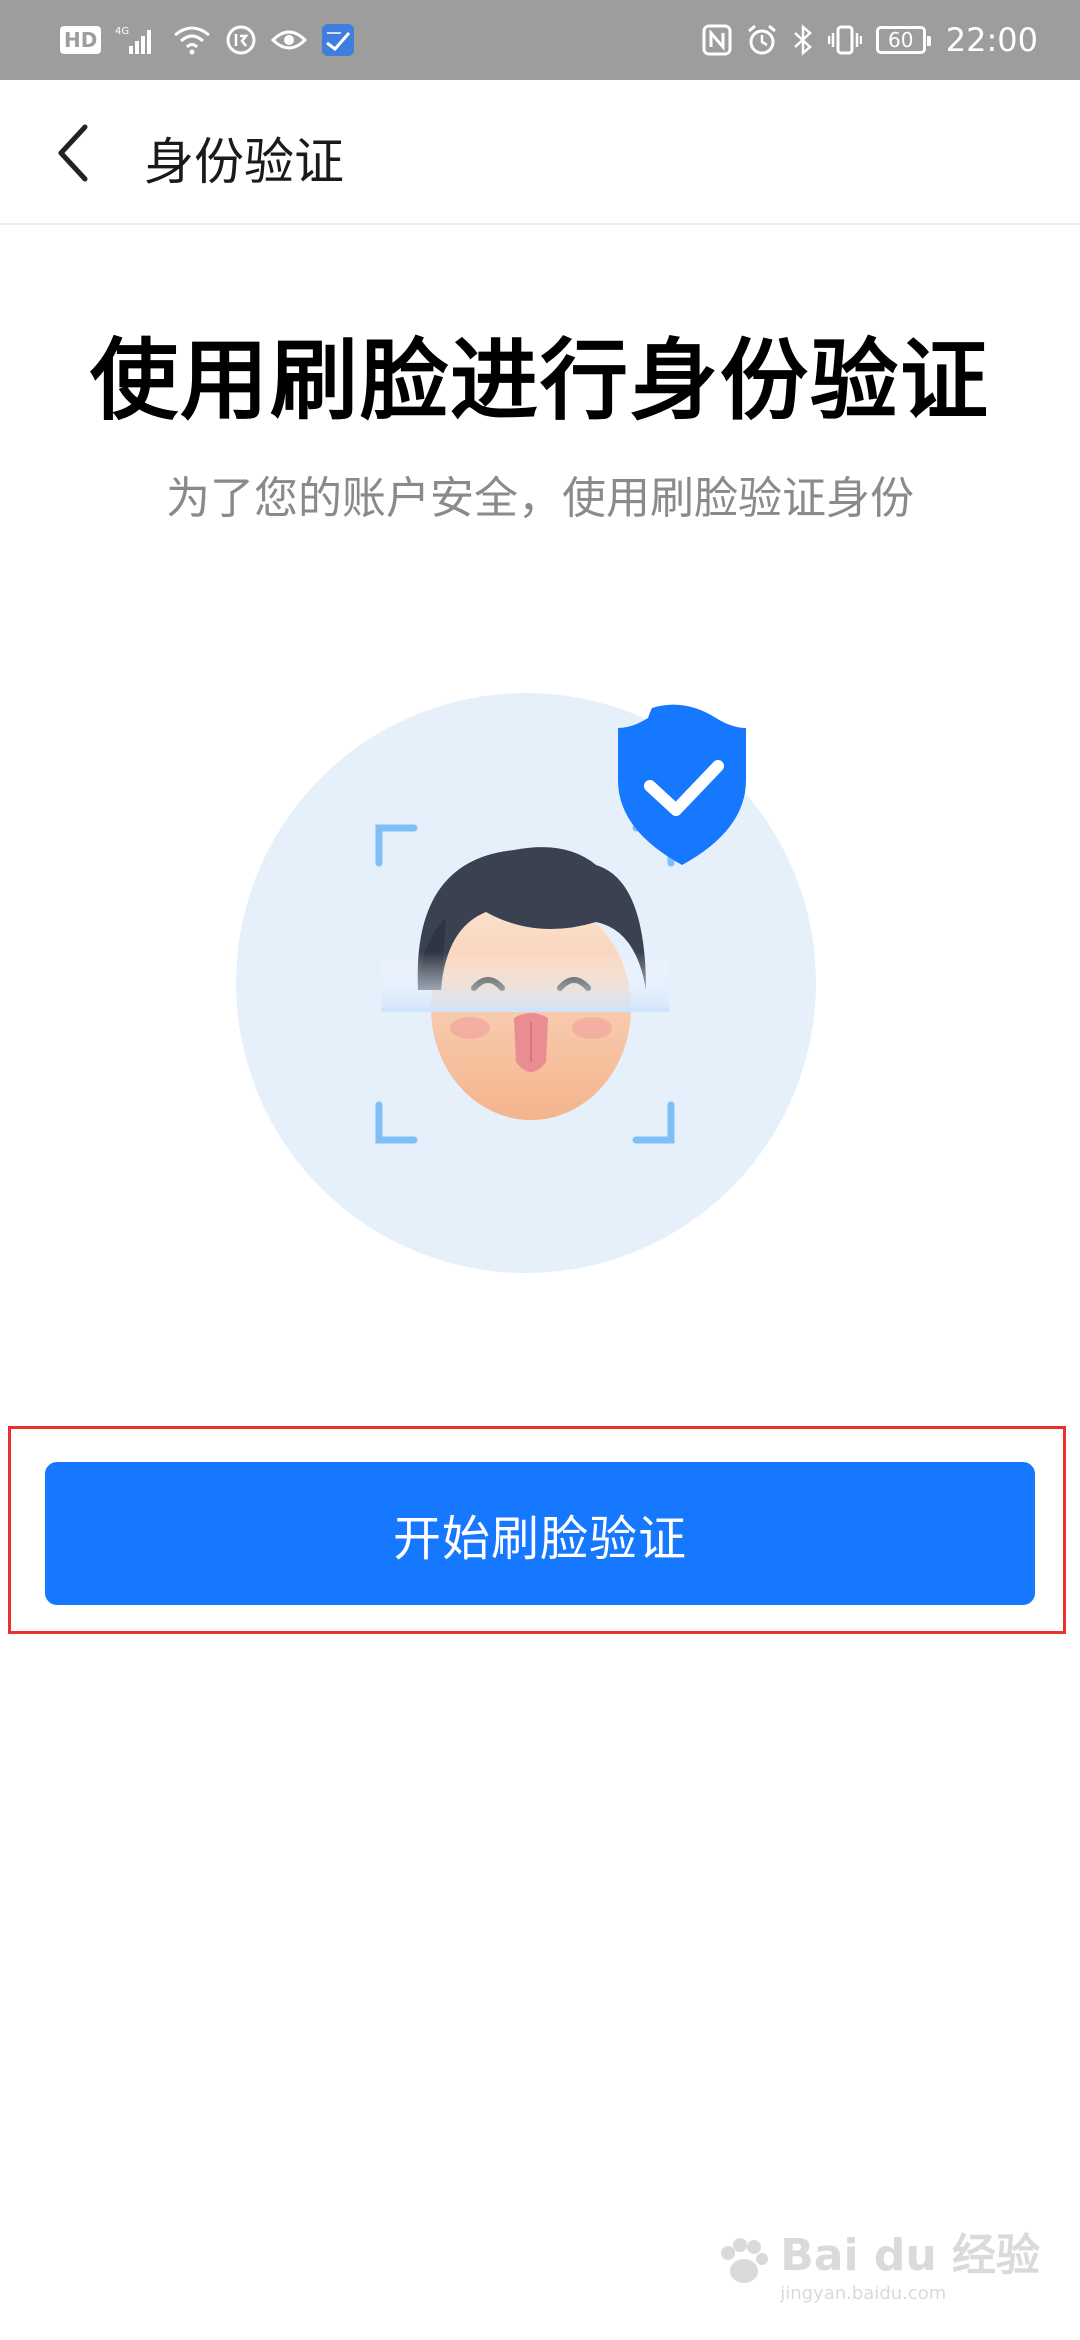 This screenshot has height=2340, width=1080. I want to click on page-title: 身份验证, so click(244, 162).